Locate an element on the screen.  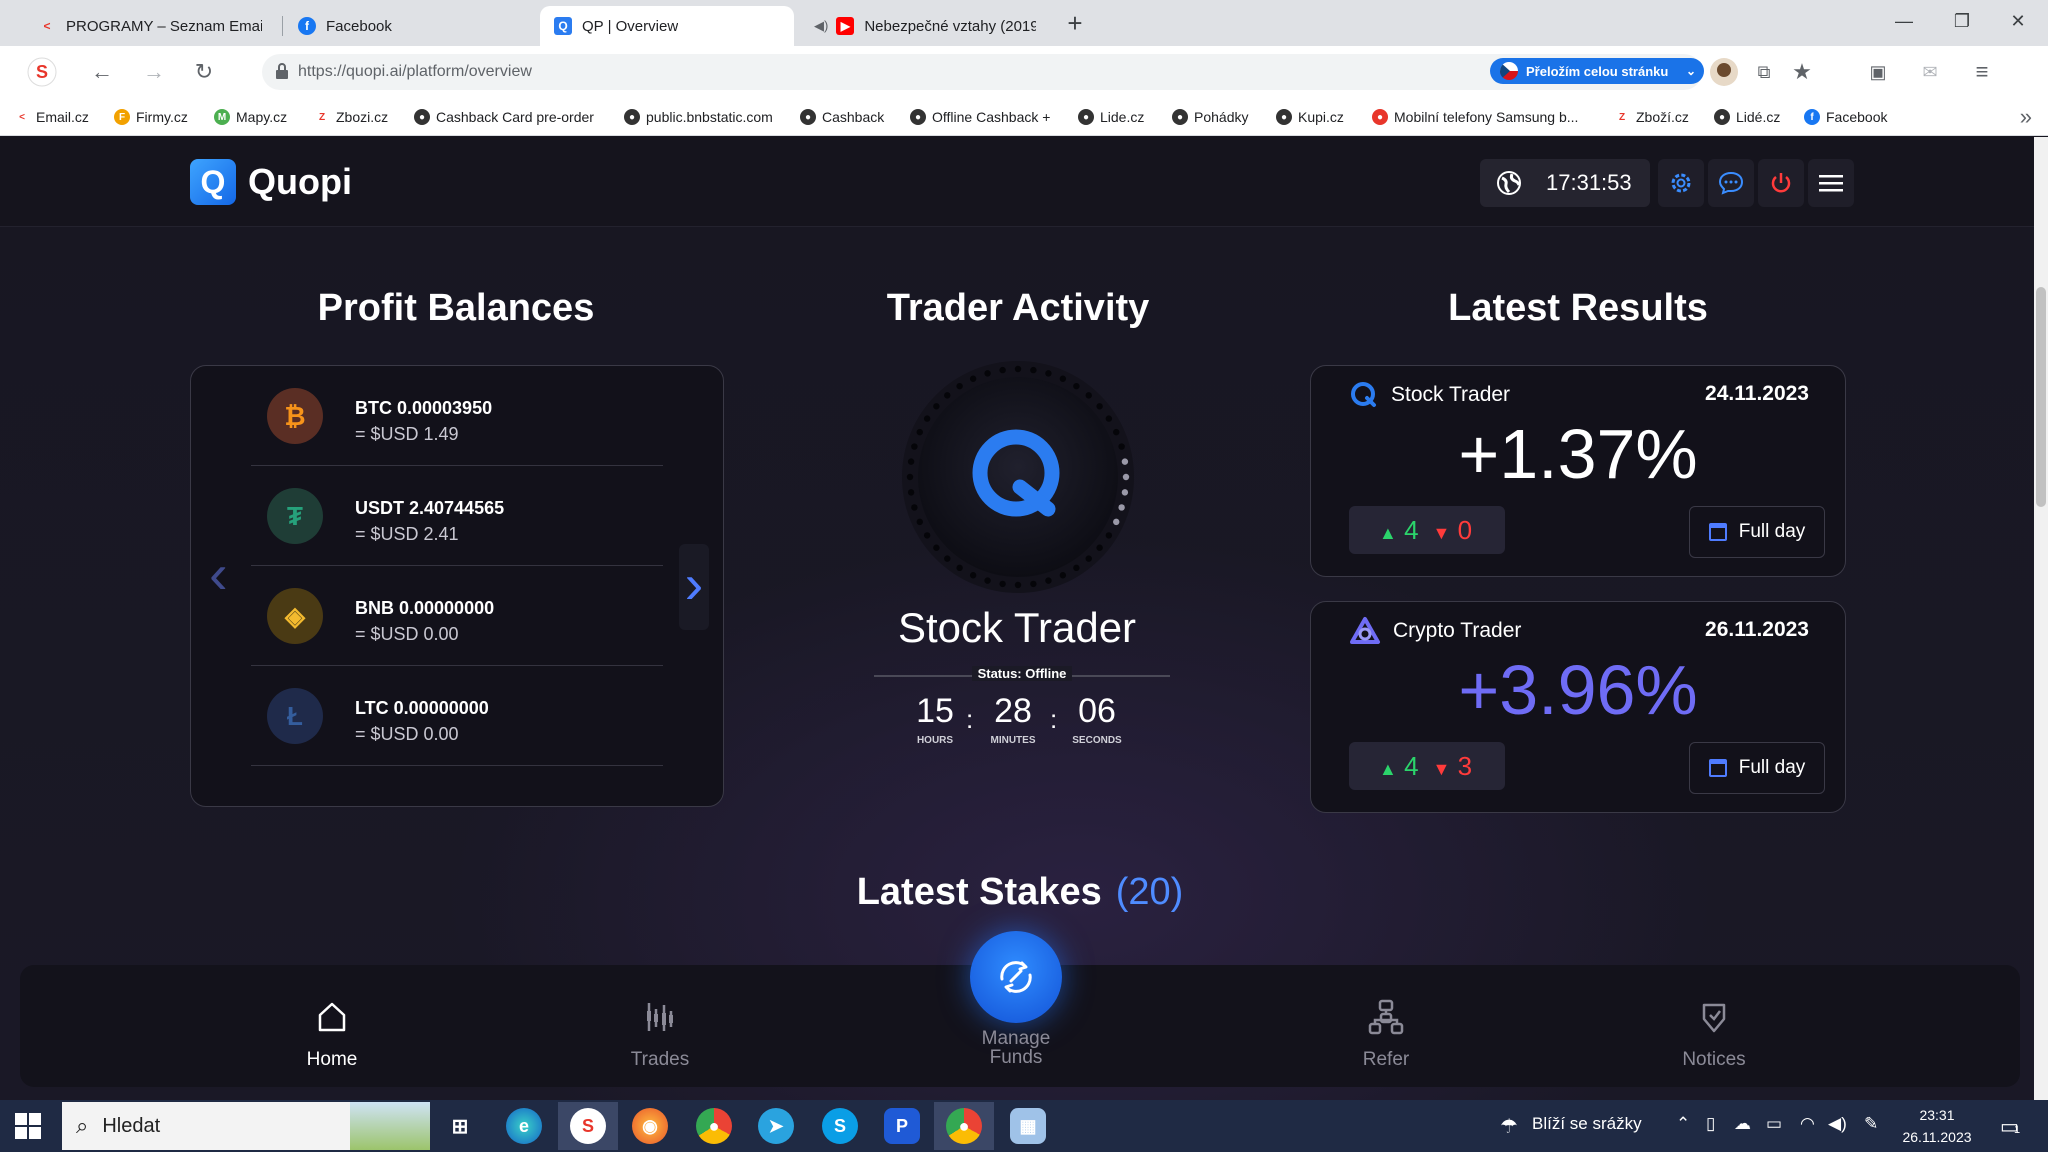
tab-title: Nebezpečné vztahy (2019/2 is located at coordinates (950, 26).